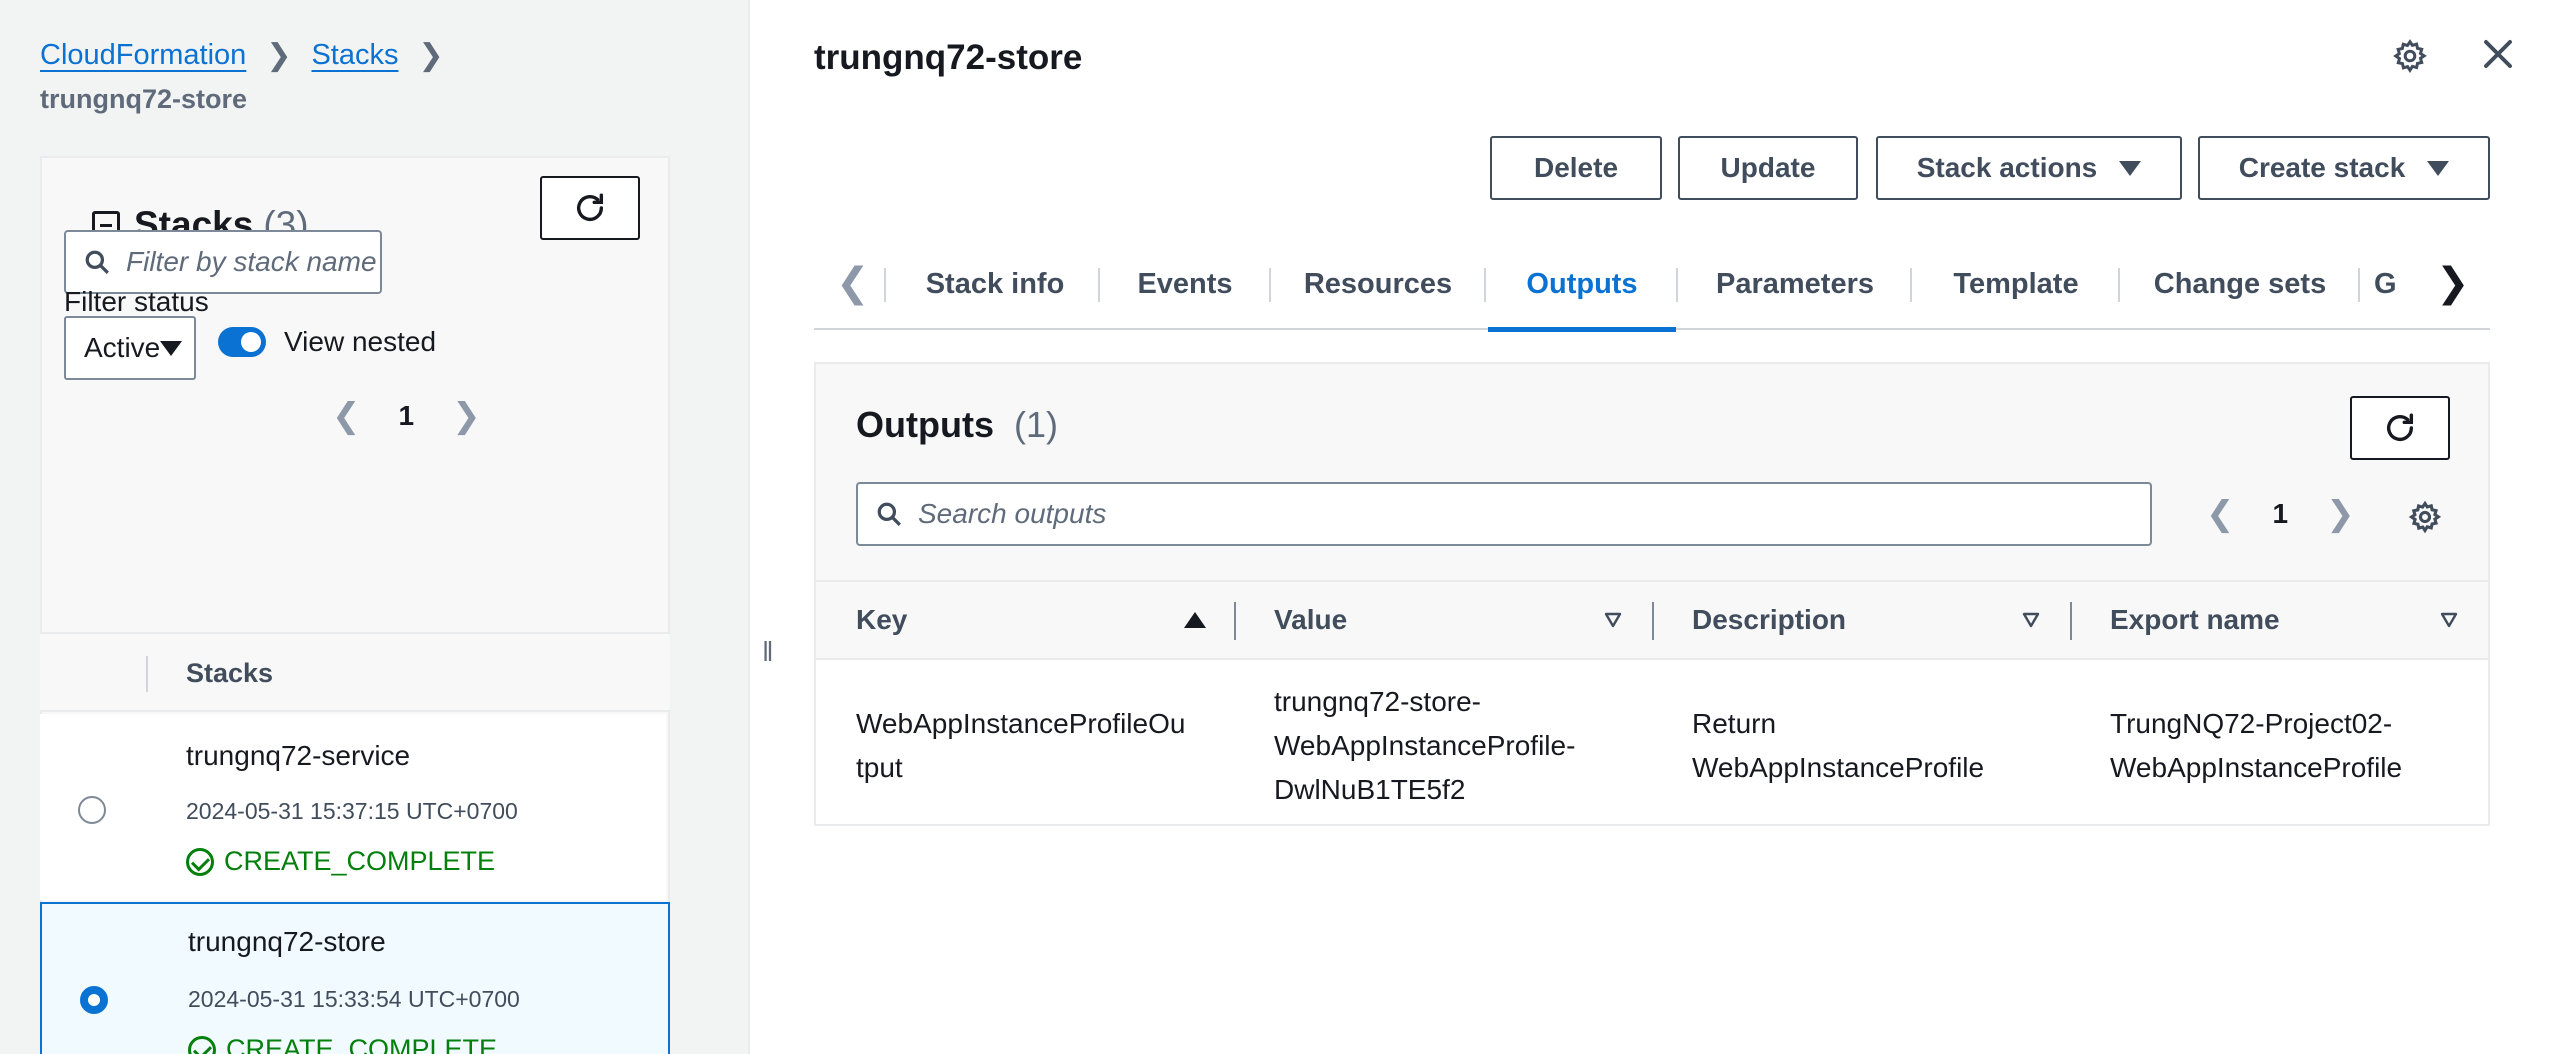 The height and width of the screenshot is (1054, 2566). I want to click on create-stack-label: Create stack, so click(2322, 167).